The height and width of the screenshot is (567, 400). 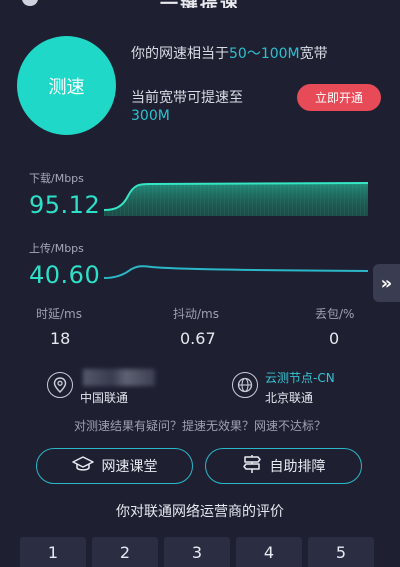 What do you see at coordinates (129, 467) in the screenshot?
I see `speed-course-label: 网速课堂` at bounding box center [129, 467].